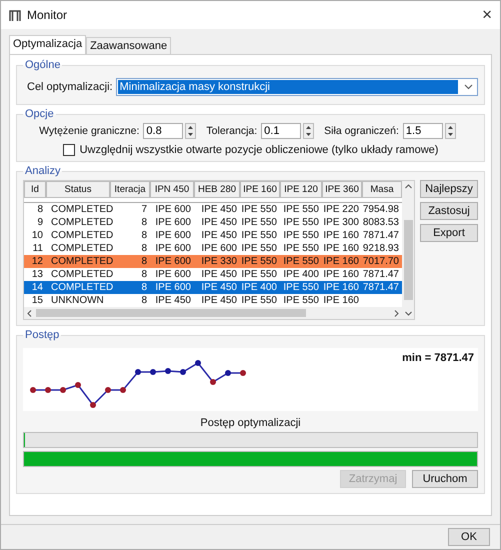 The image size is (501, 550). I want to click on table-cell-text: 7, so click(144, 209).